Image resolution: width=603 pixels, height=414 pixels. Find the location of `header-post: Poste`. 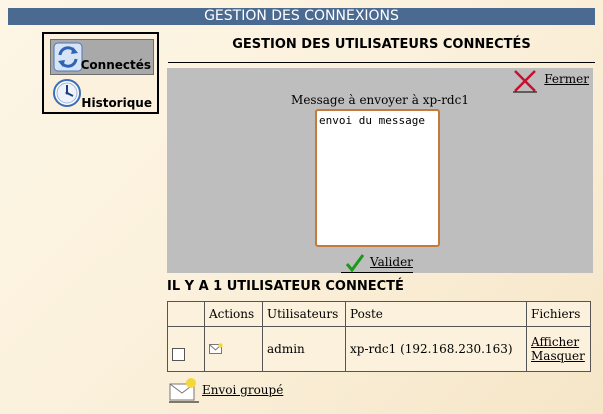

header-post: Poste is located at coordinates (436, 314).